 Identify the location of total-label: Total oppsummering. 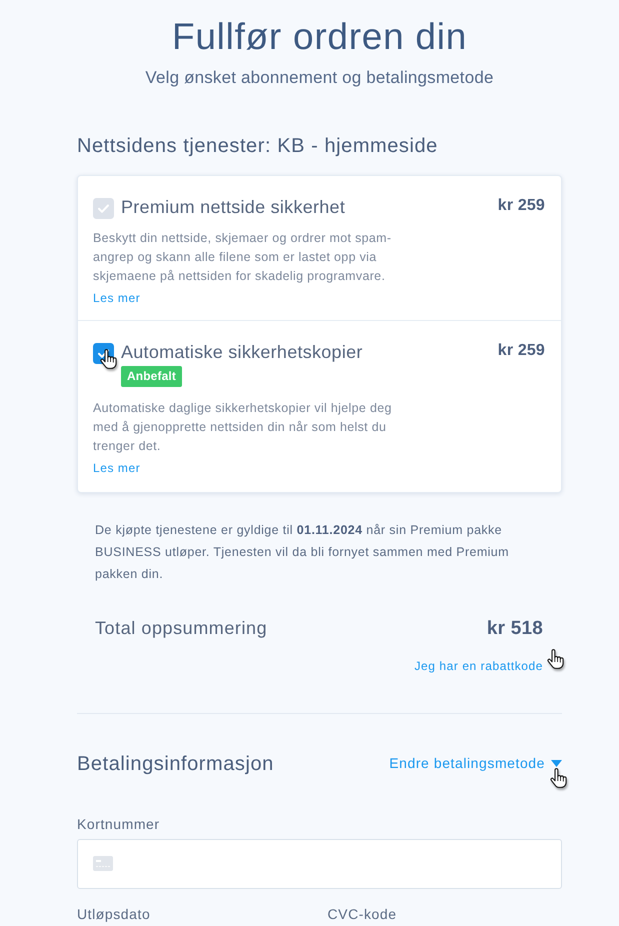
(181, 628).